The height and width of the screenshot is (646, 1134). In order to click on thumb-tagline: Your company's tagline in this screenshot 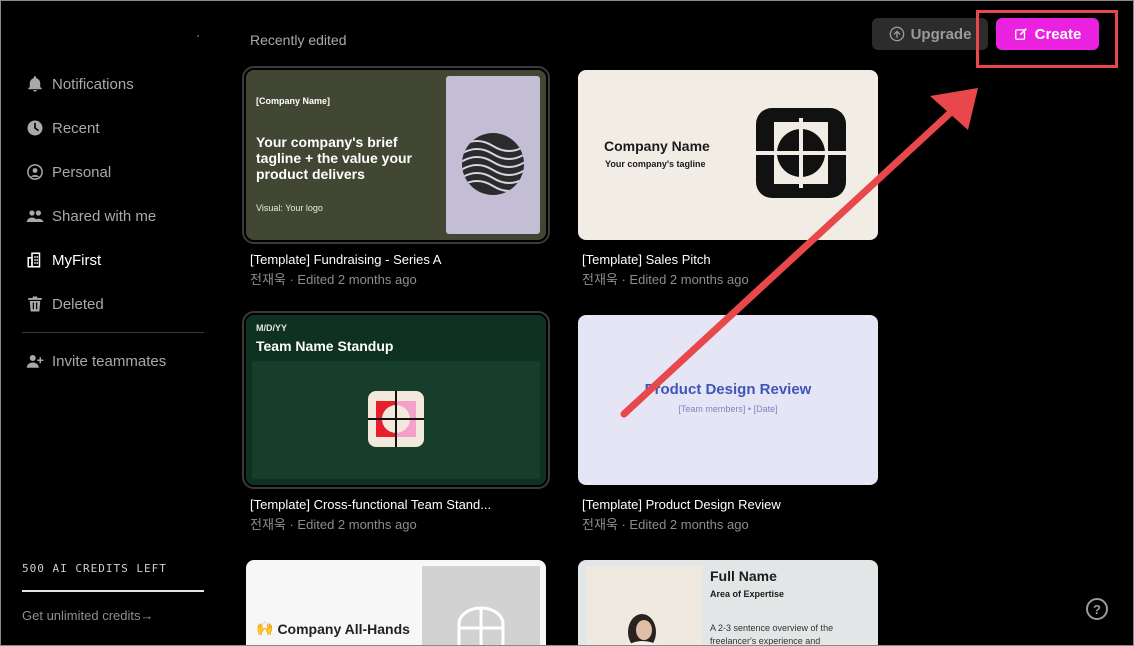, I will do `click(655, 164)`.